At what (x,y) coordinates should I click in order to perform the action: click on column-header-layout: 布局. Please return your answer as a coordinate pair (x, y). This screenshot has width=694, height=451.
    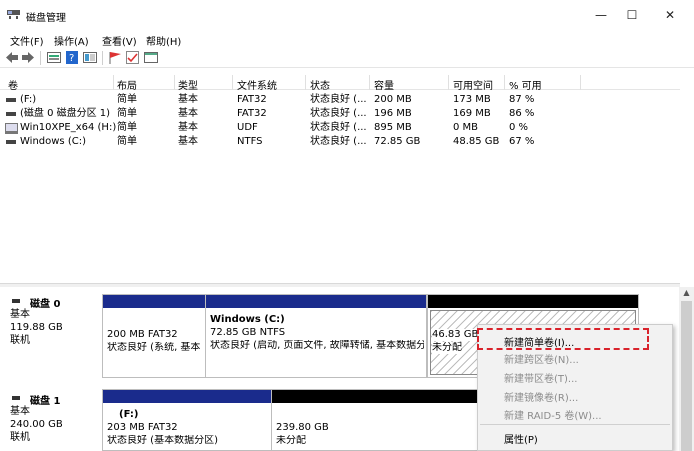
    Looking at the image, I should click on (127, 84).